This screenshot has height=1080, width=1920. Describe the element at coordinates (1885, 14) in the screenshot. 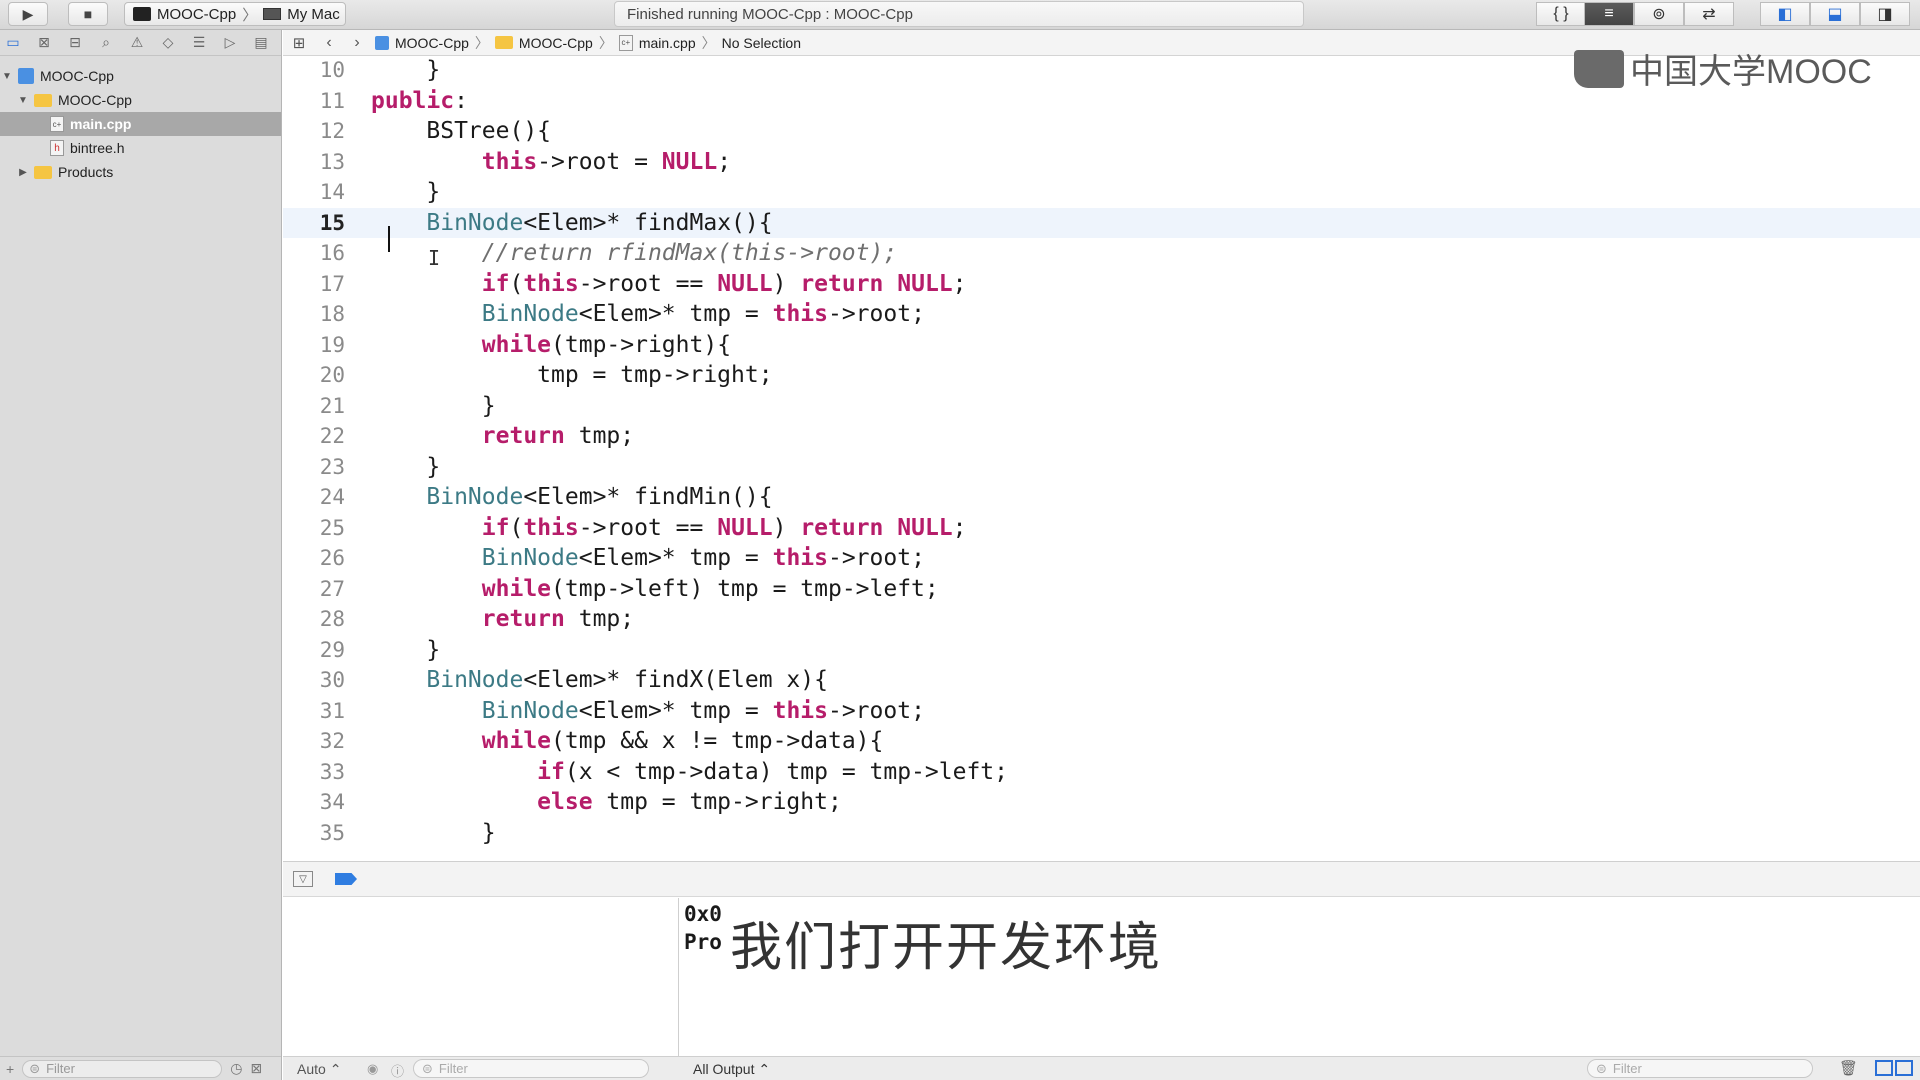

I see `toggle-inspector-button: ◨` at that location.